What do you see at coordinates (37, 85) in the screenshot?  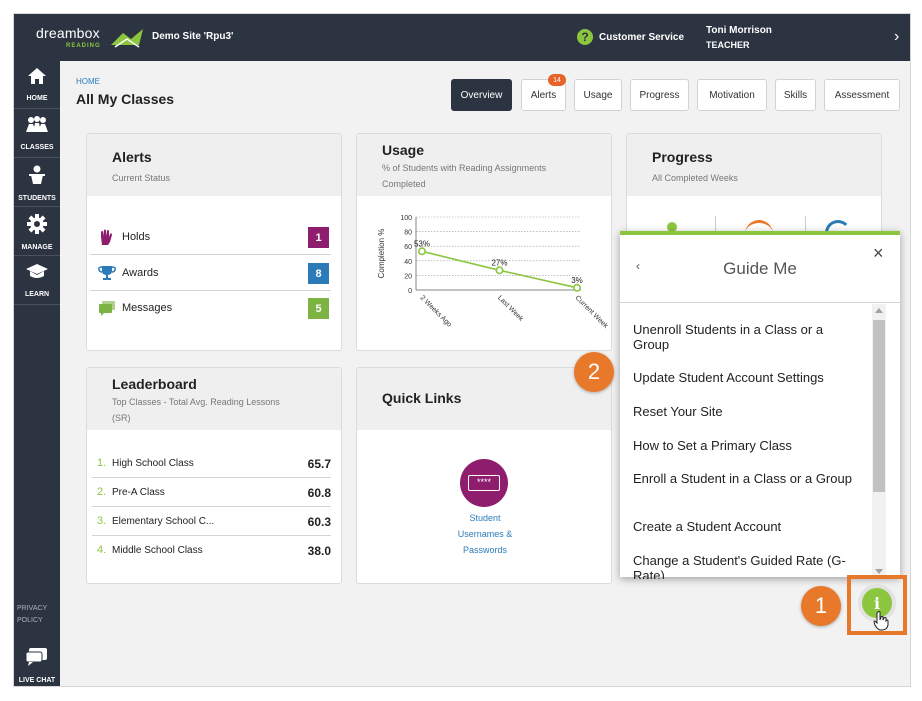 I see `sidebar-item-home: HOME` at bounding box center [37, 85].